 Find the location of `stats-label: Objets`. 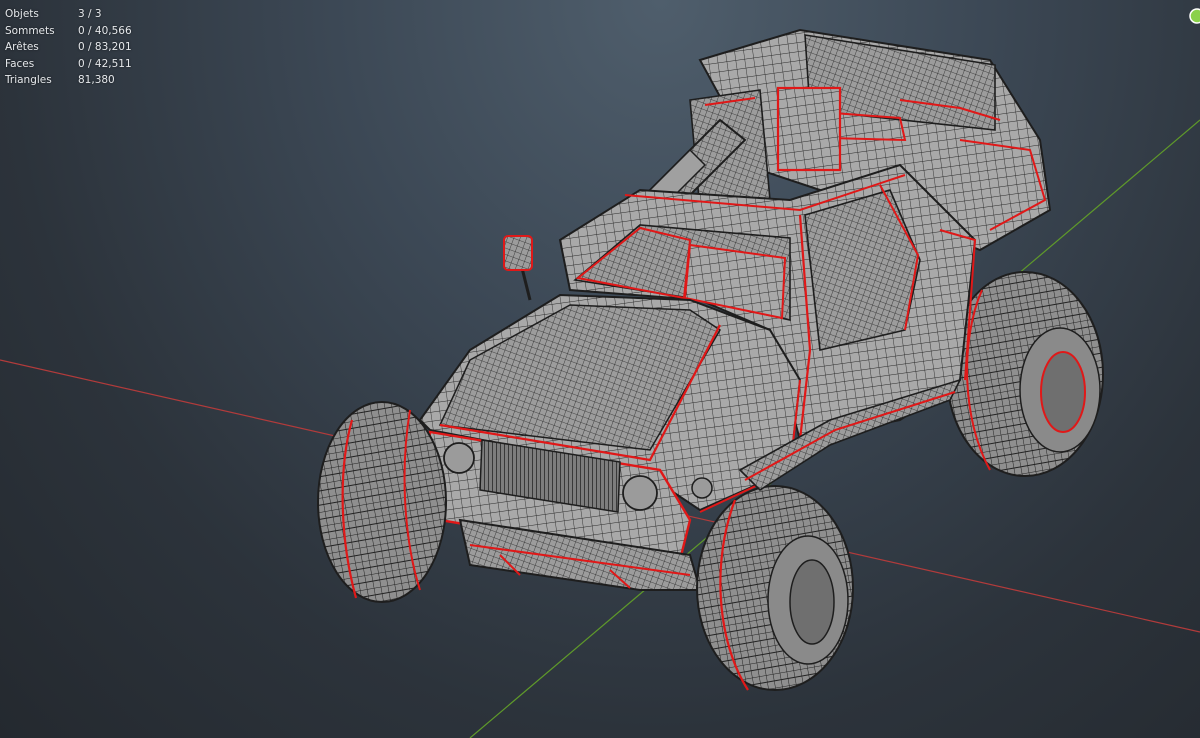

stats-label: Objets is located at coordinates (22, 14).